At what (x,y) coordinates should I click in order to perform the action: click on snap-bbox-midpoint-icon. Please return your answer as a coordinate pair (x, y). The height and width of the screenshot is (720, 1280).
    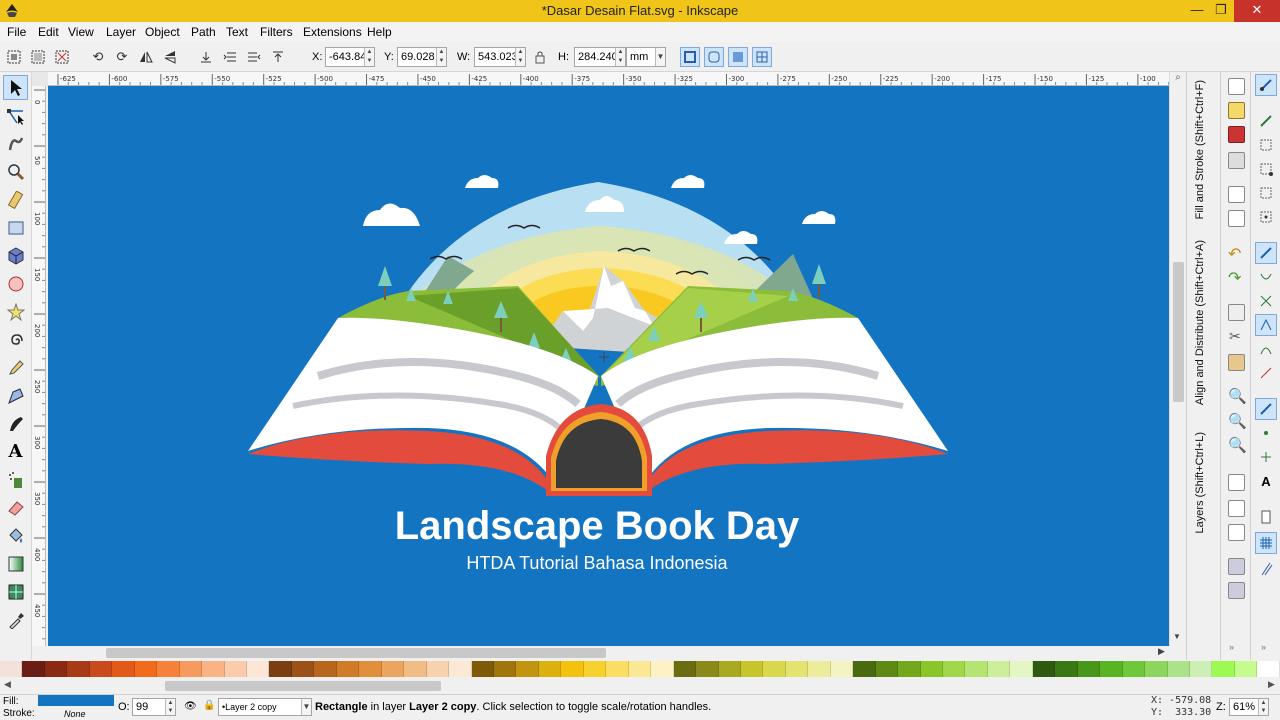
    Looking at the image, I should click on (1266, 193).